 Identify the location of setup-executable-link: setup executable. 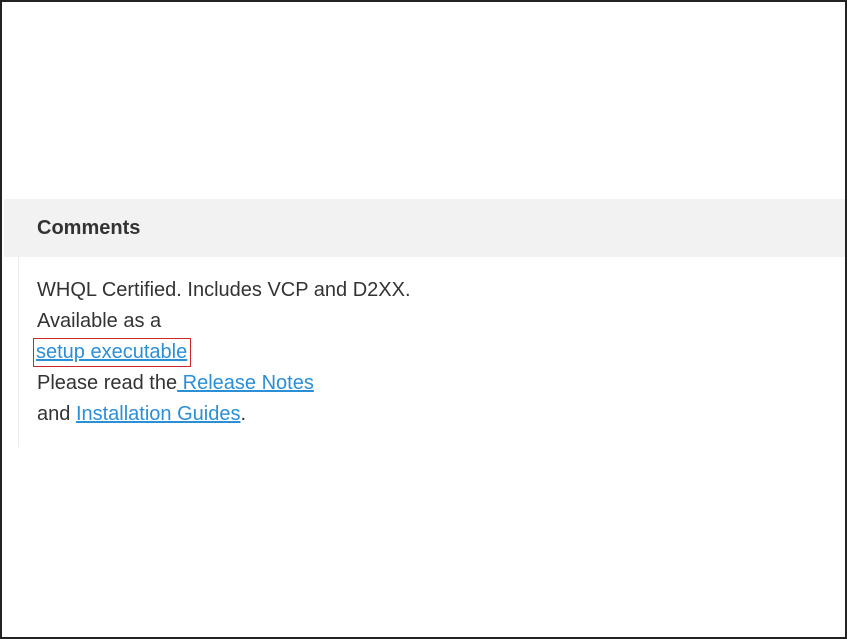
(111, 352).